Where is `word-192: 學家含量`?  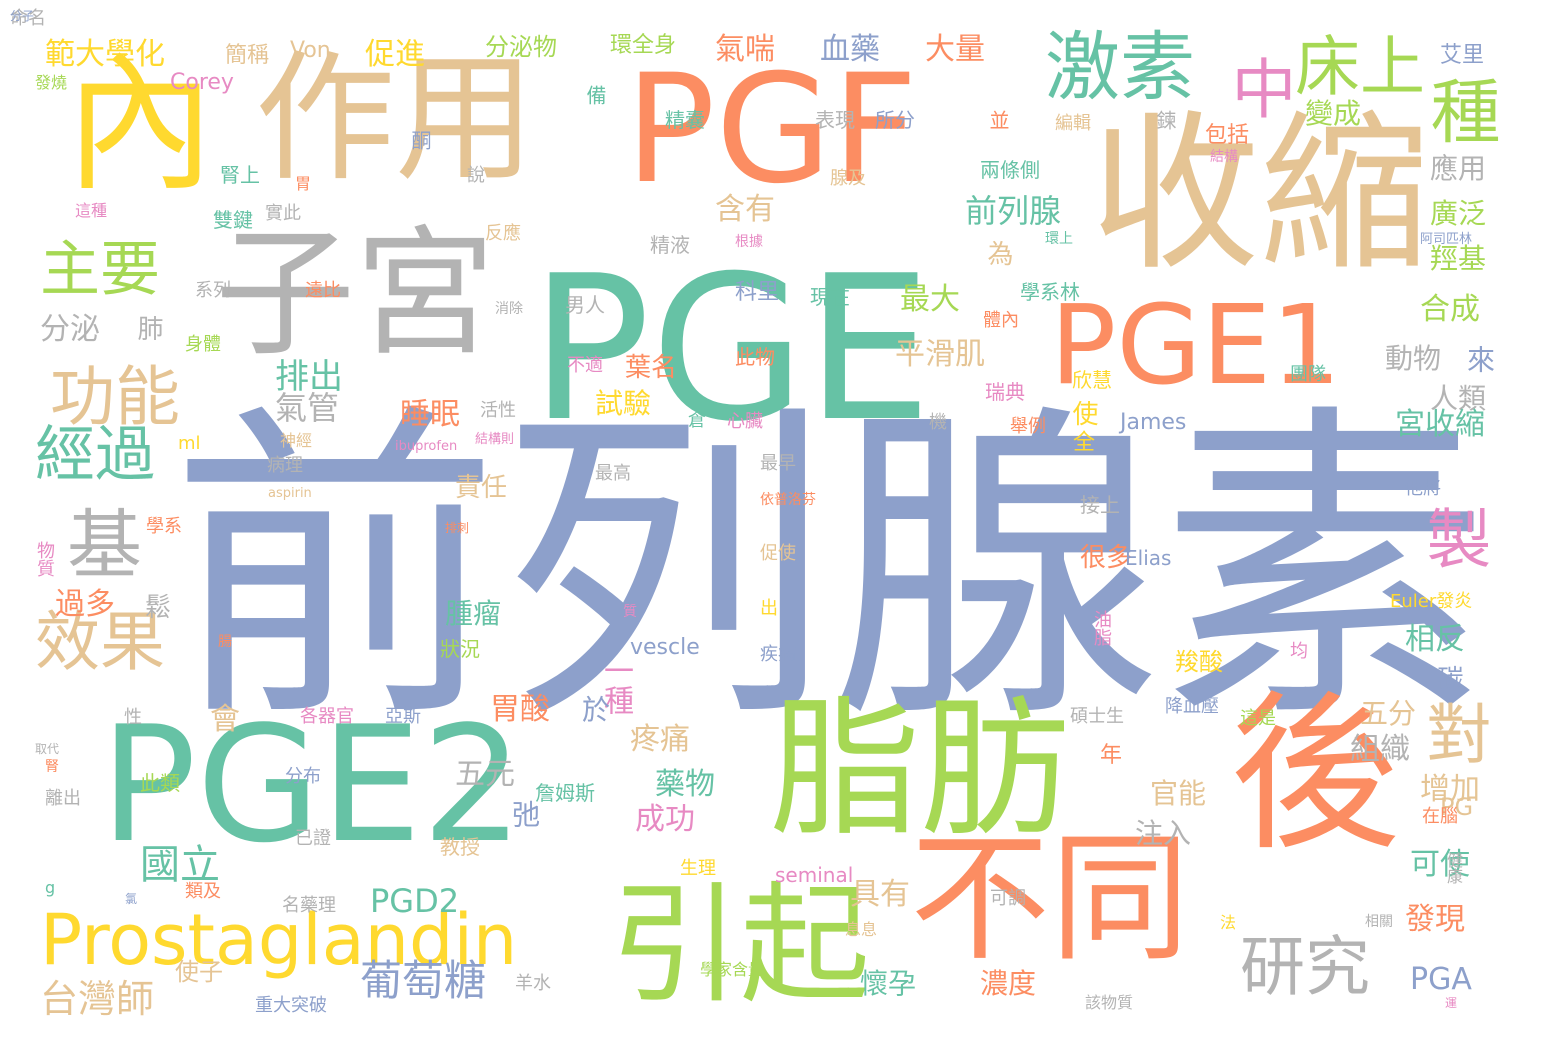 word-192: 學家含量 is located at coordinates (732, 969).